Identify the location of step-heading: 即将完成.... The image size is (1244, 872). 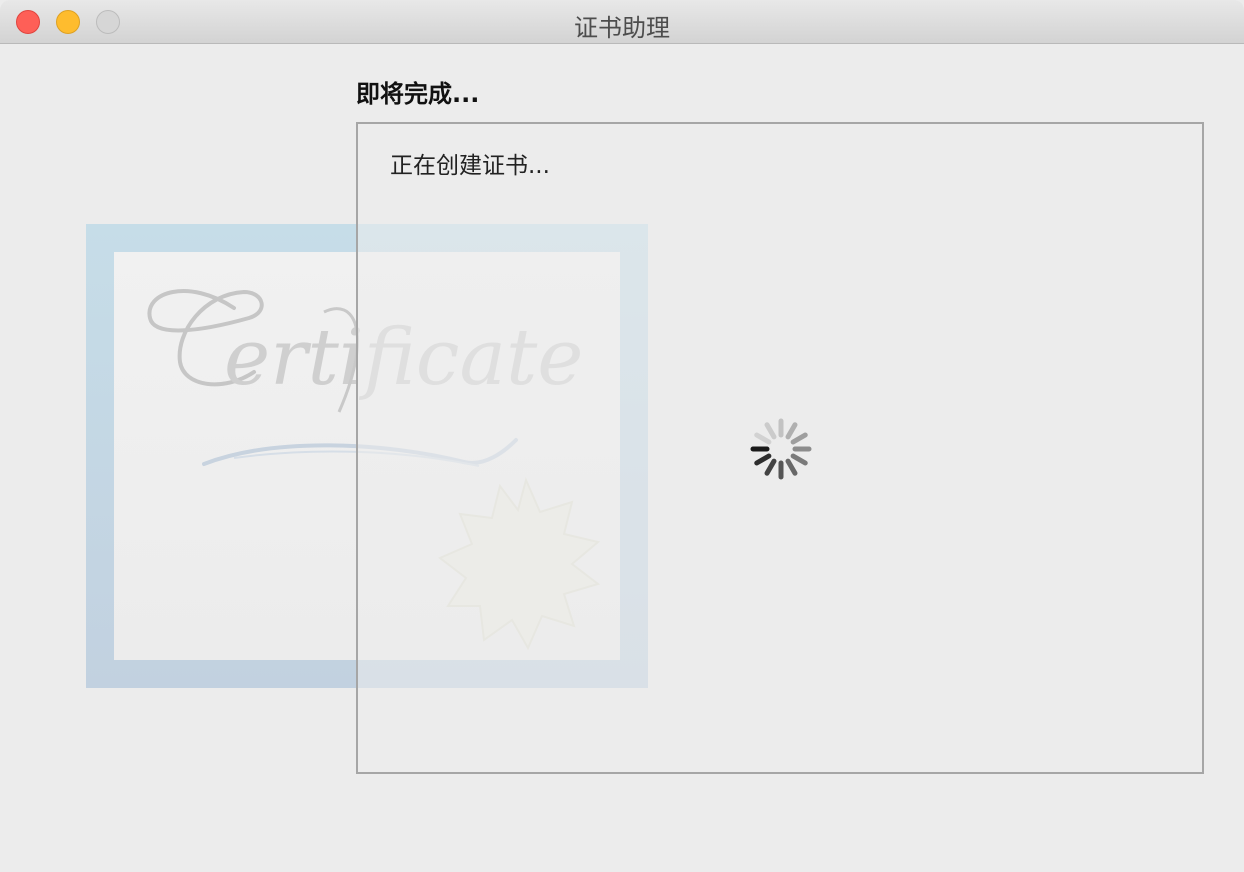
(418, 94).